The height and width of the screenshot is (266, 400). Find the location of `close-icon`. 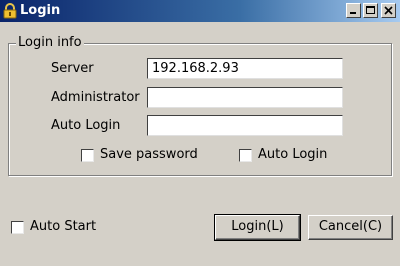

close-icon is located at coordinates (388, 10).